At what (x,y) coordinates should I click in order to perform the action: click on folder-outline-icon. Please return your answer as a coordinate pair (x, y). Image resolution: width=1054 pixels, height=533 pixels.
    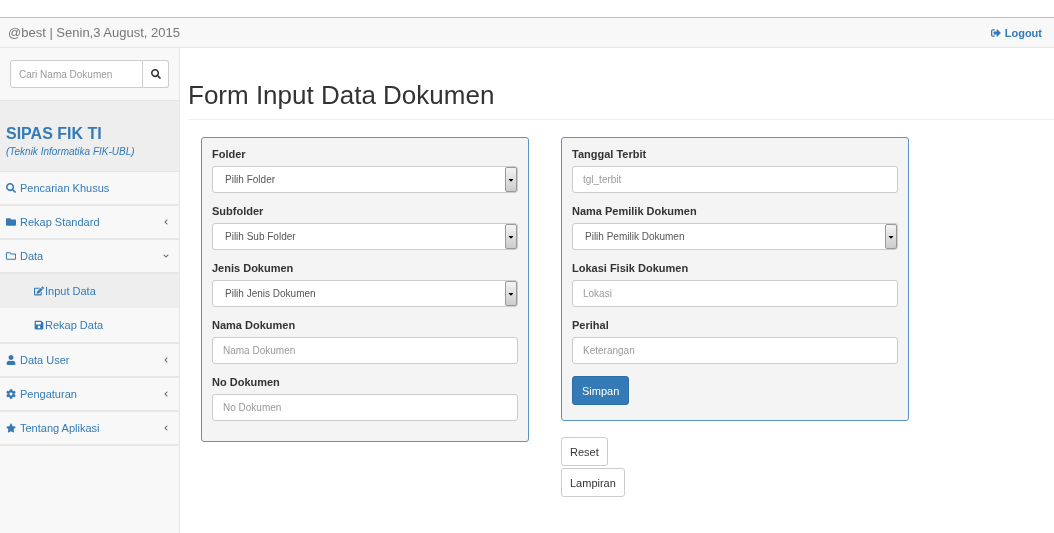
    Looking at the image, I should click on (11, 256).